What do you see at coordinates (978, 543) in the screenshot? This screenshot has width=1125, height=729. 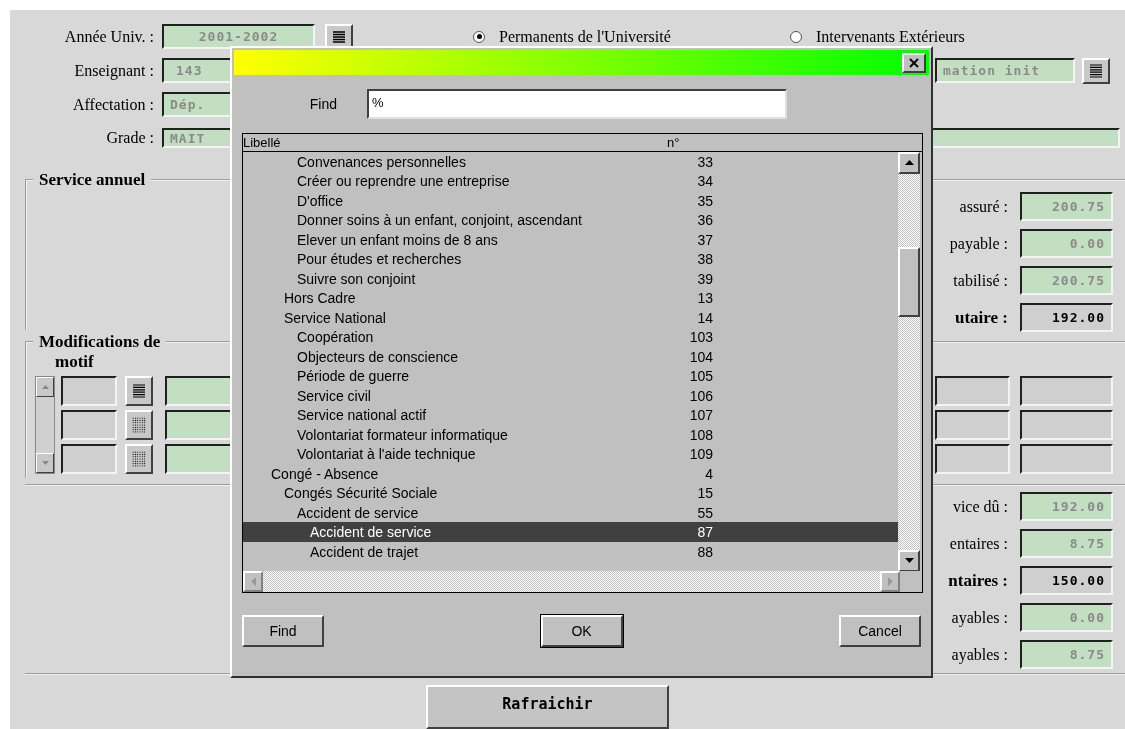 I see `field-label: entaires :` at bounding box center [978, 543].